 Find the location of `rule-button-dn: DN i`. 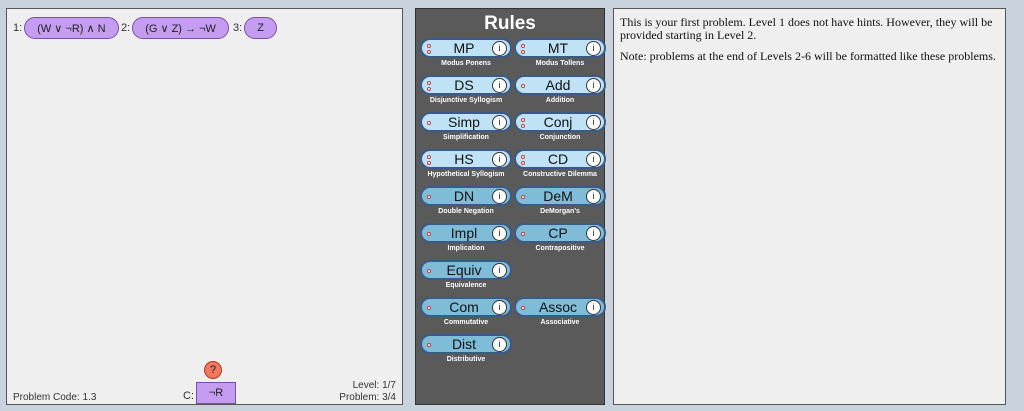

rule-button-dn: DN i is located at coordinates (466, 196).